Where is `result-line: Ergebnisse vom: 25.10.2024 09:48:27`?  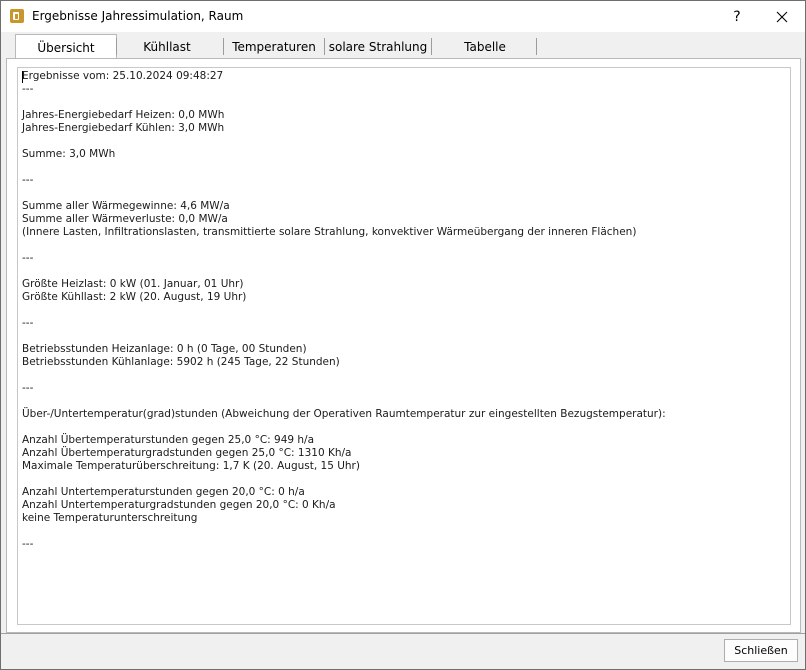
result-line: Ergebnisse vom: 25.10.2024 09:48:27 is located at coordinates (123, 76).